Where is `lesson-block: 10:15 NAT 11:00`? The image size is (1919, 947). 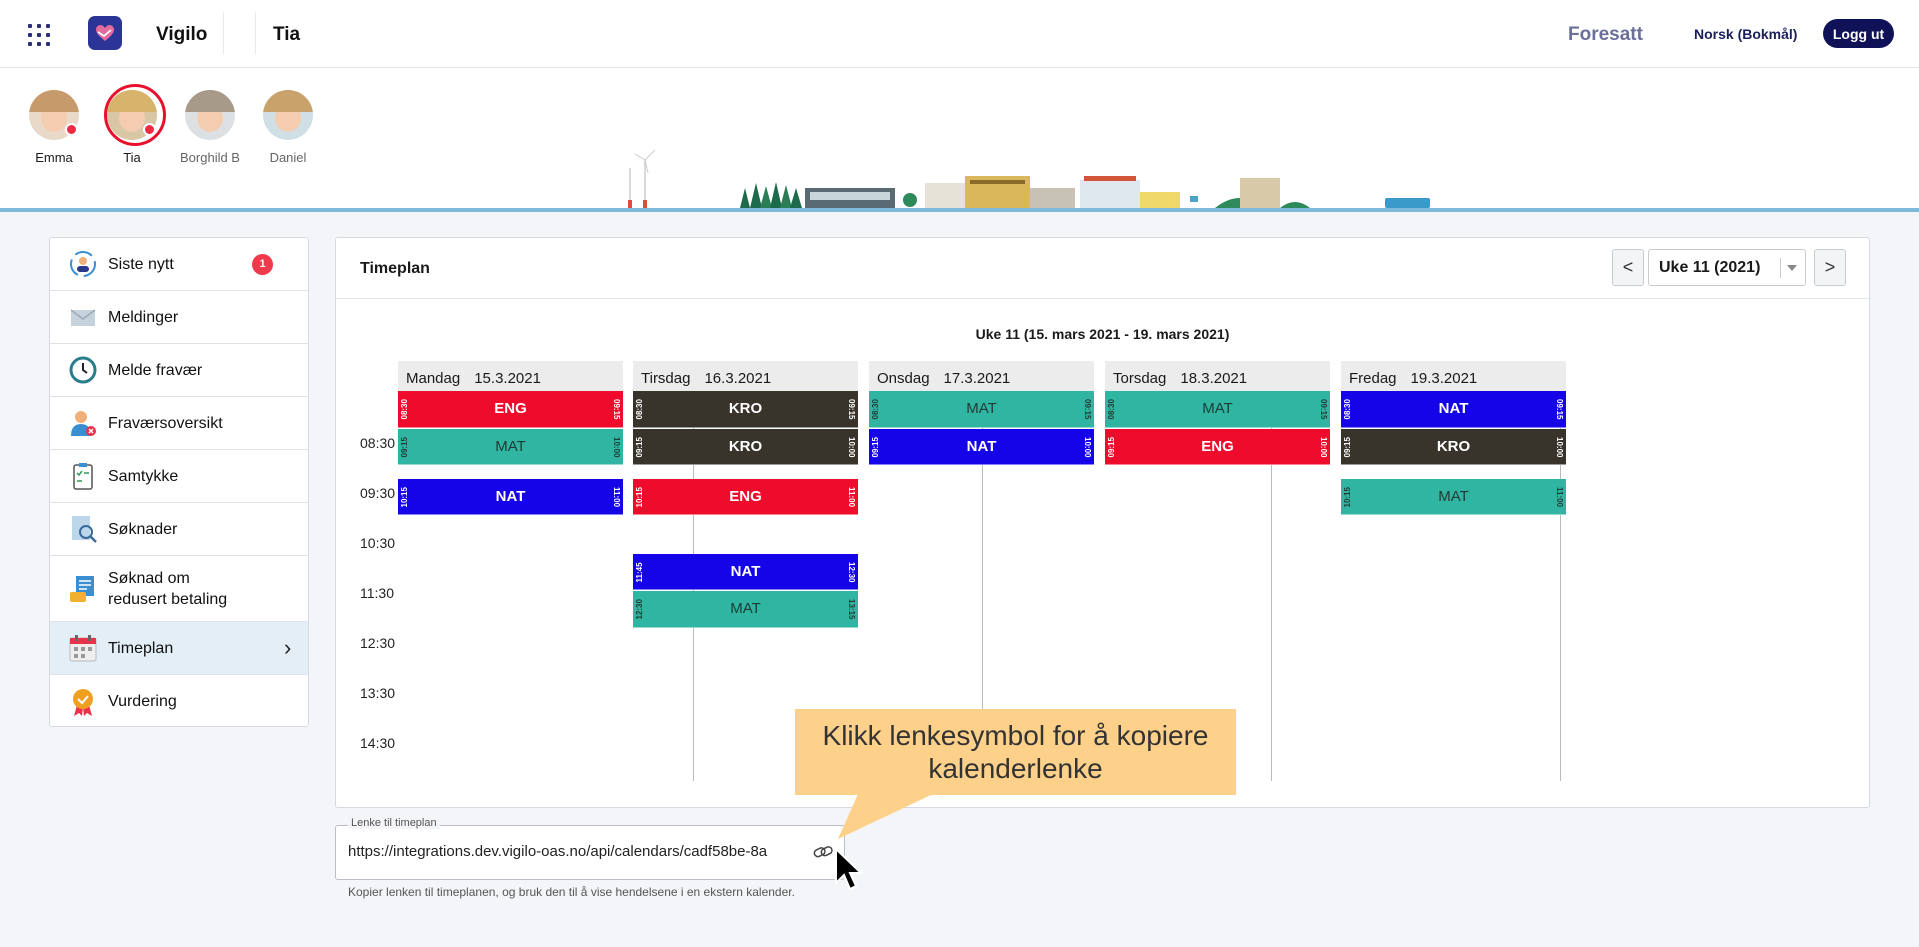
lesson-block: 10:15 NAT 11:00 is located at coordinates (510, 496).